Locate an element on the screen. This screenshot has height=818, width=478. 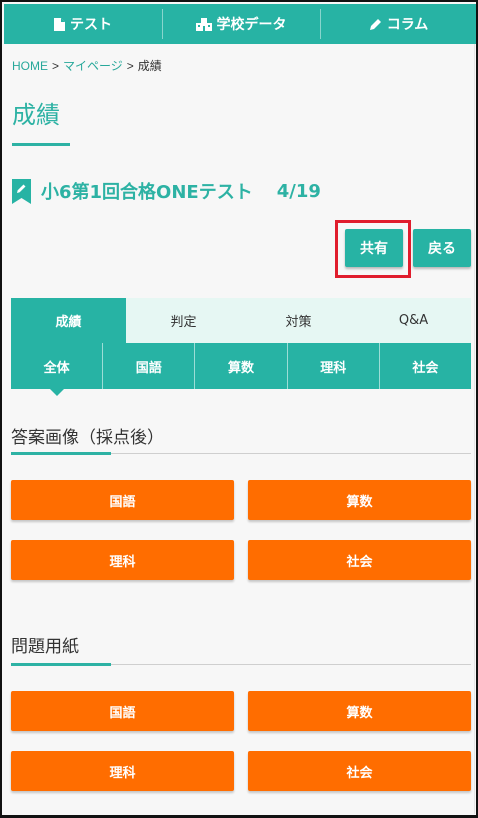
main-tabs: 成績 判定 対策 Q&A is located at coordinates (241, 320).